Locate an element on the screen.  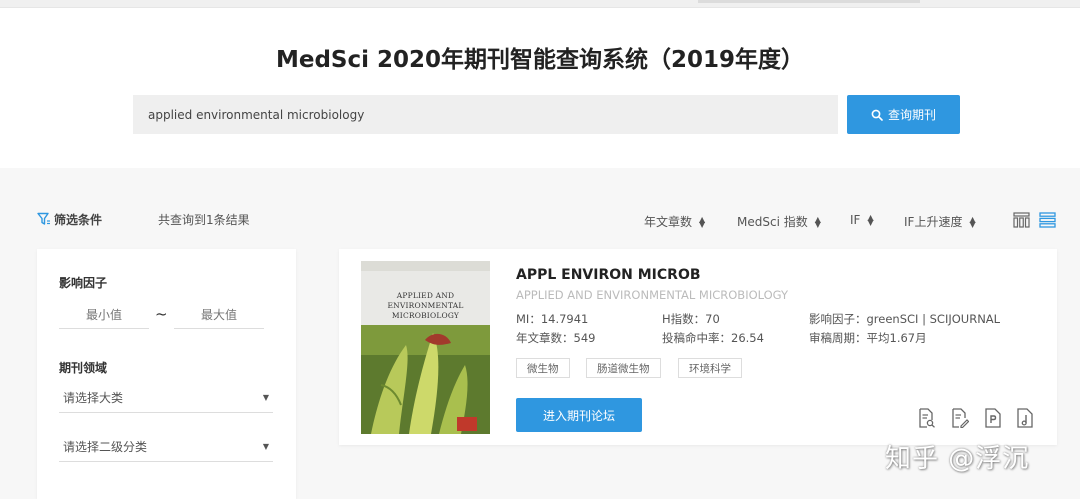
cover-plant-photo is located at coordinates (425, 379).